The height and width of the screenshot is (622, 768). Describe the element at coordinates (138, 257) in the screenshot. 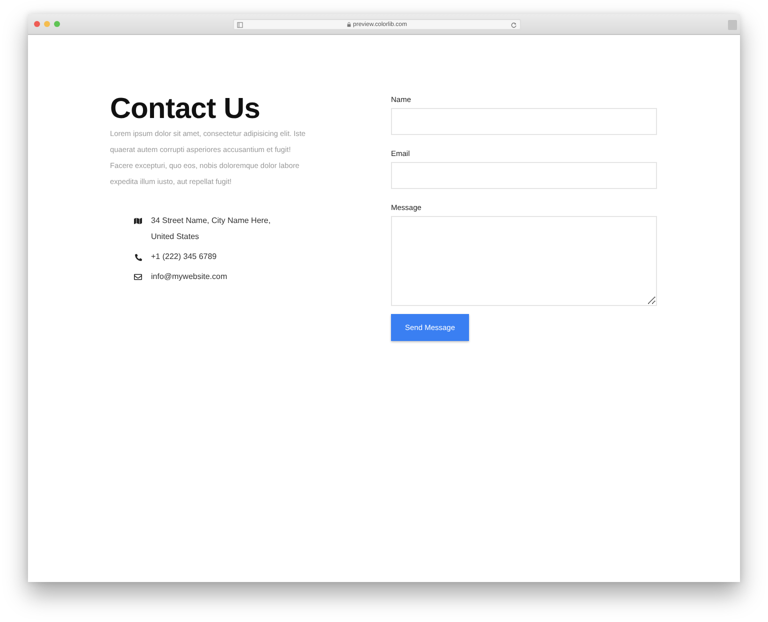

I see `phone-icon` at that location.